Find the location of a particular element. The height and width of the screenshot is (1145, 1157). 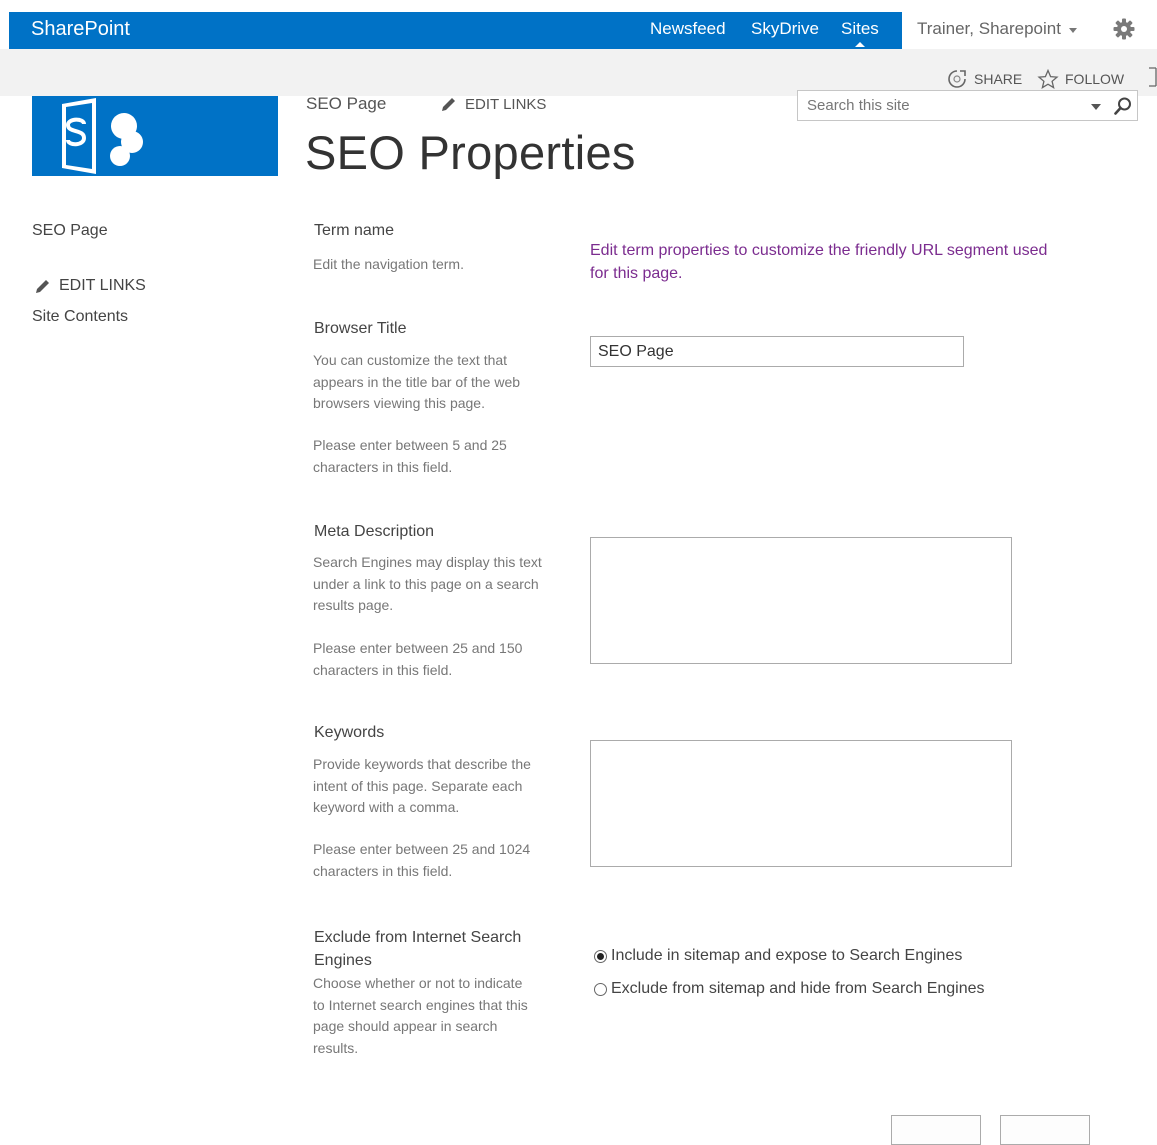

search-scope-dropdown-icon is located at coordinates (1096, 107).